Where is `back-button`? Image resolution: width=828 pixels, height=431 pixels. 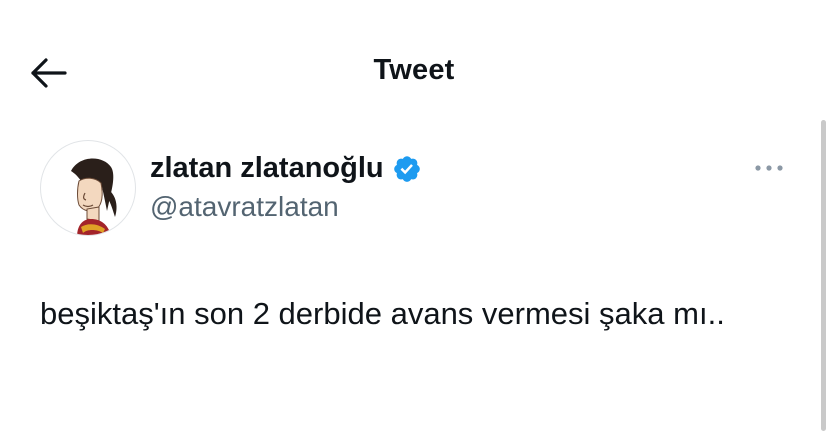 back-button is located at coordinates (49, 73).